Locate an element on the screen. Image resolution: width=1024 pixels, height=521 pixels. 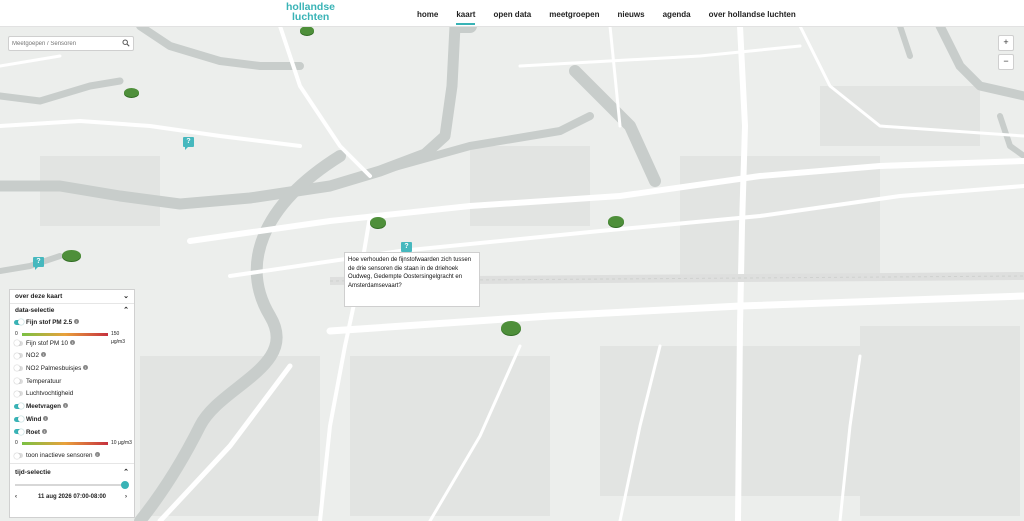
pm25-color-bar is located at coordinates (65, 334).